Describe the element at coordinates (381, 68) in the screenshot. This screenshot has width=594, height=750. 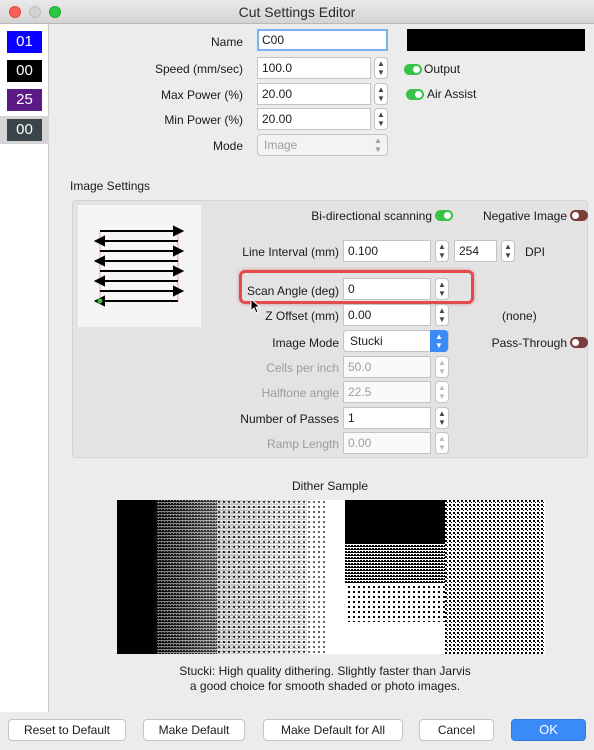
I see `speed-stepper: ▲ ▼` at that location.